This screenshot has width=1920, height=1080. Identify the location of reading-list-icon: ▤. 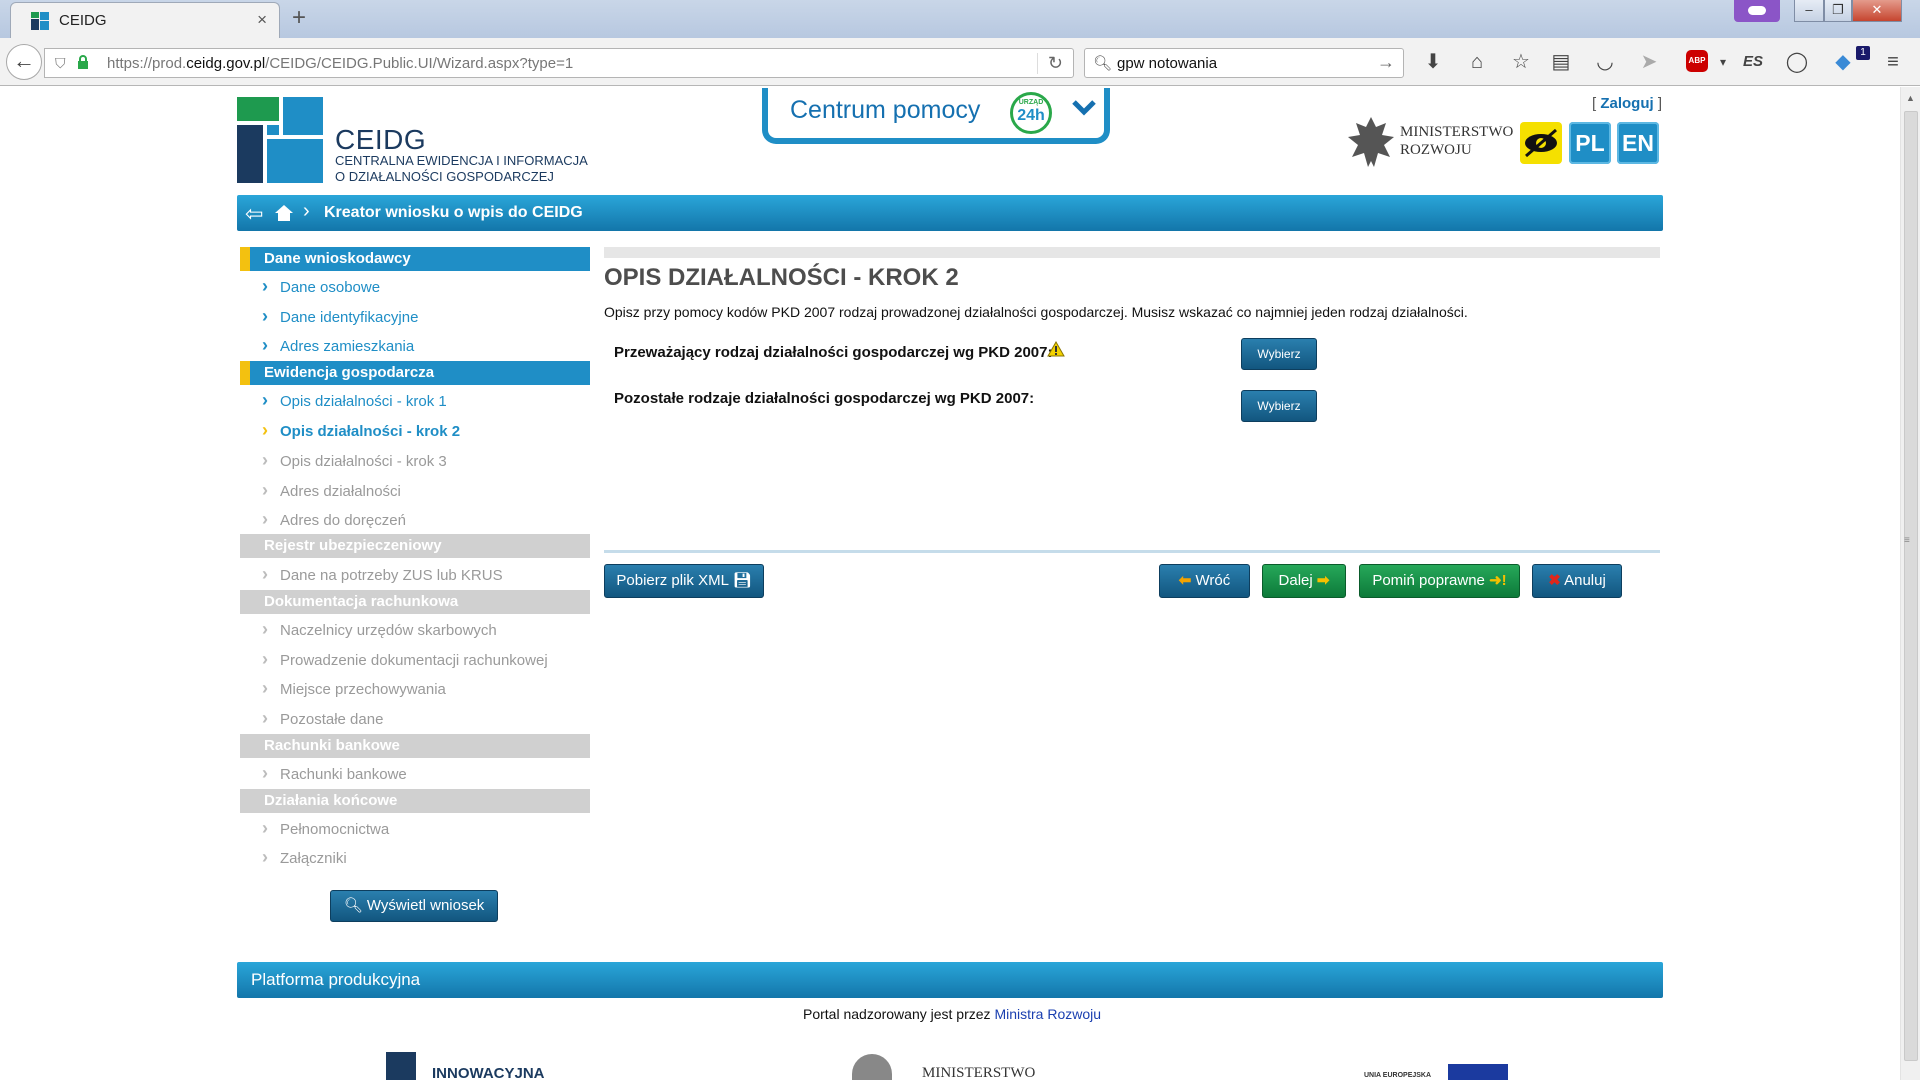
(1561, 63).